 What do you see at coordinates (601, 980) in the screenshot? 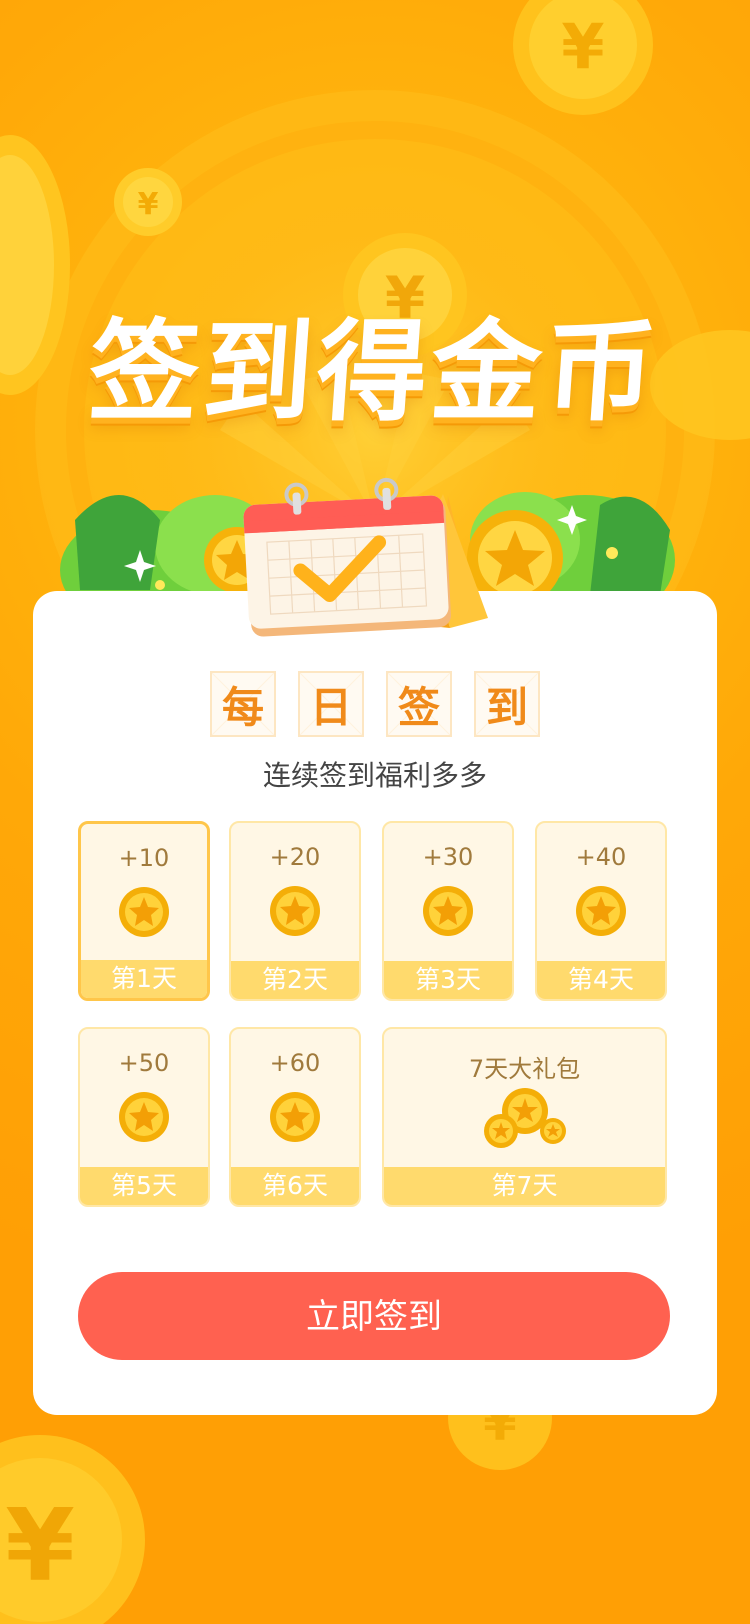
I see `day-label: 第4天` at bounding box center [601, 980].